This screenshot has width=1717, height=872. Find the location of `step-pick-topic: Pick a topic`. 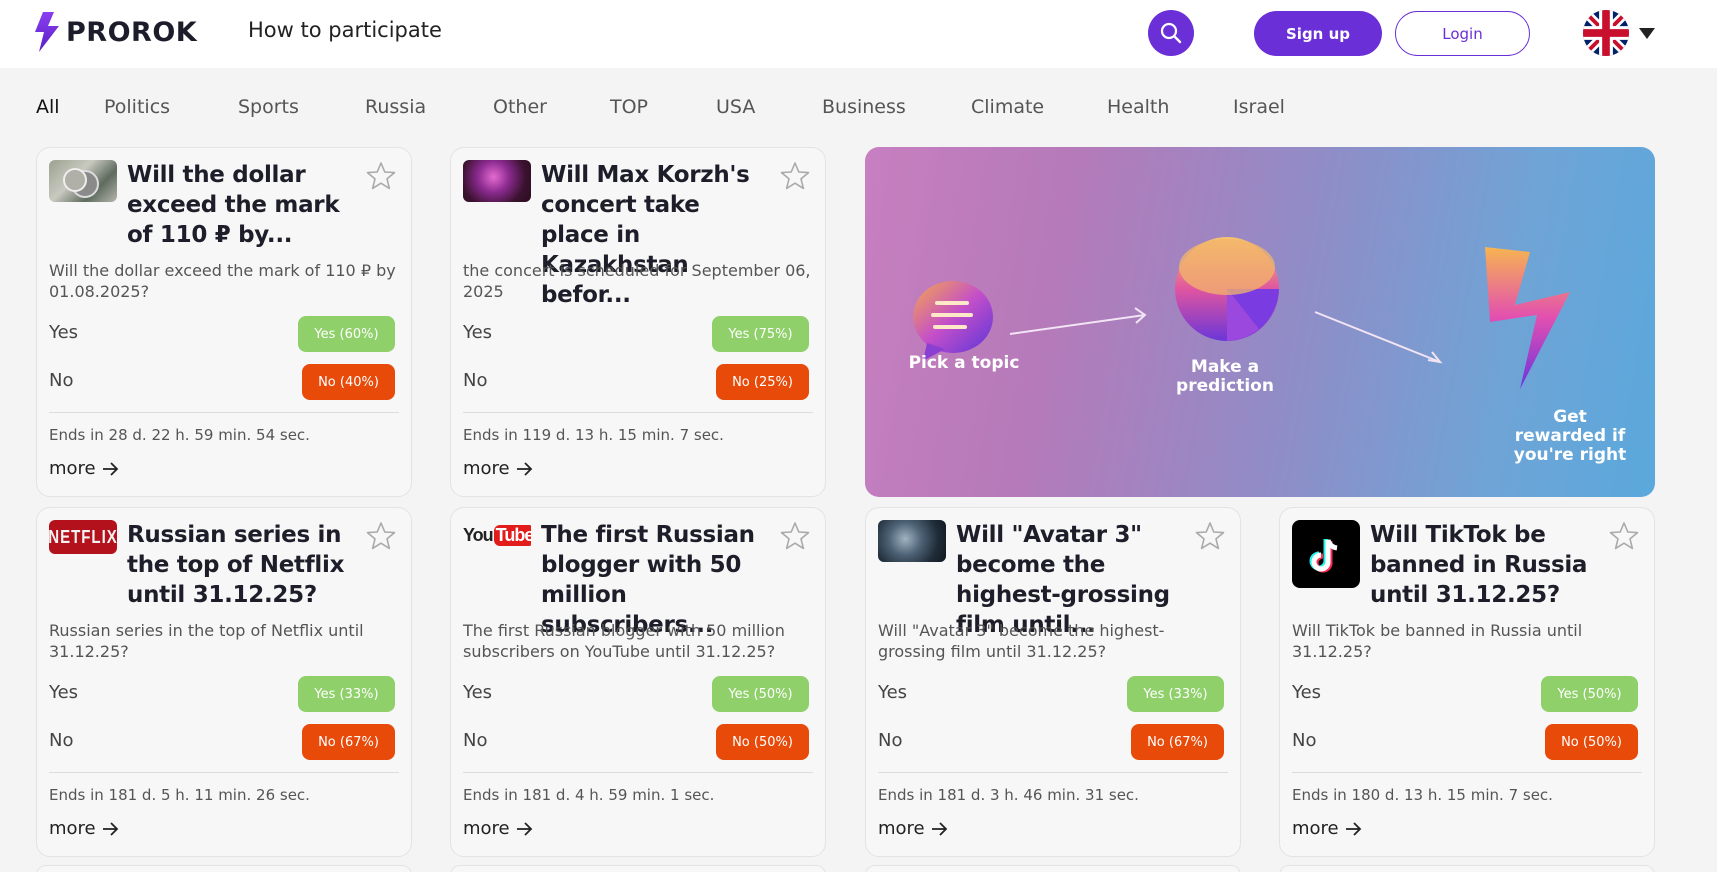

step-pick-topic: Pick a topic is located at coordinates (964, 363).